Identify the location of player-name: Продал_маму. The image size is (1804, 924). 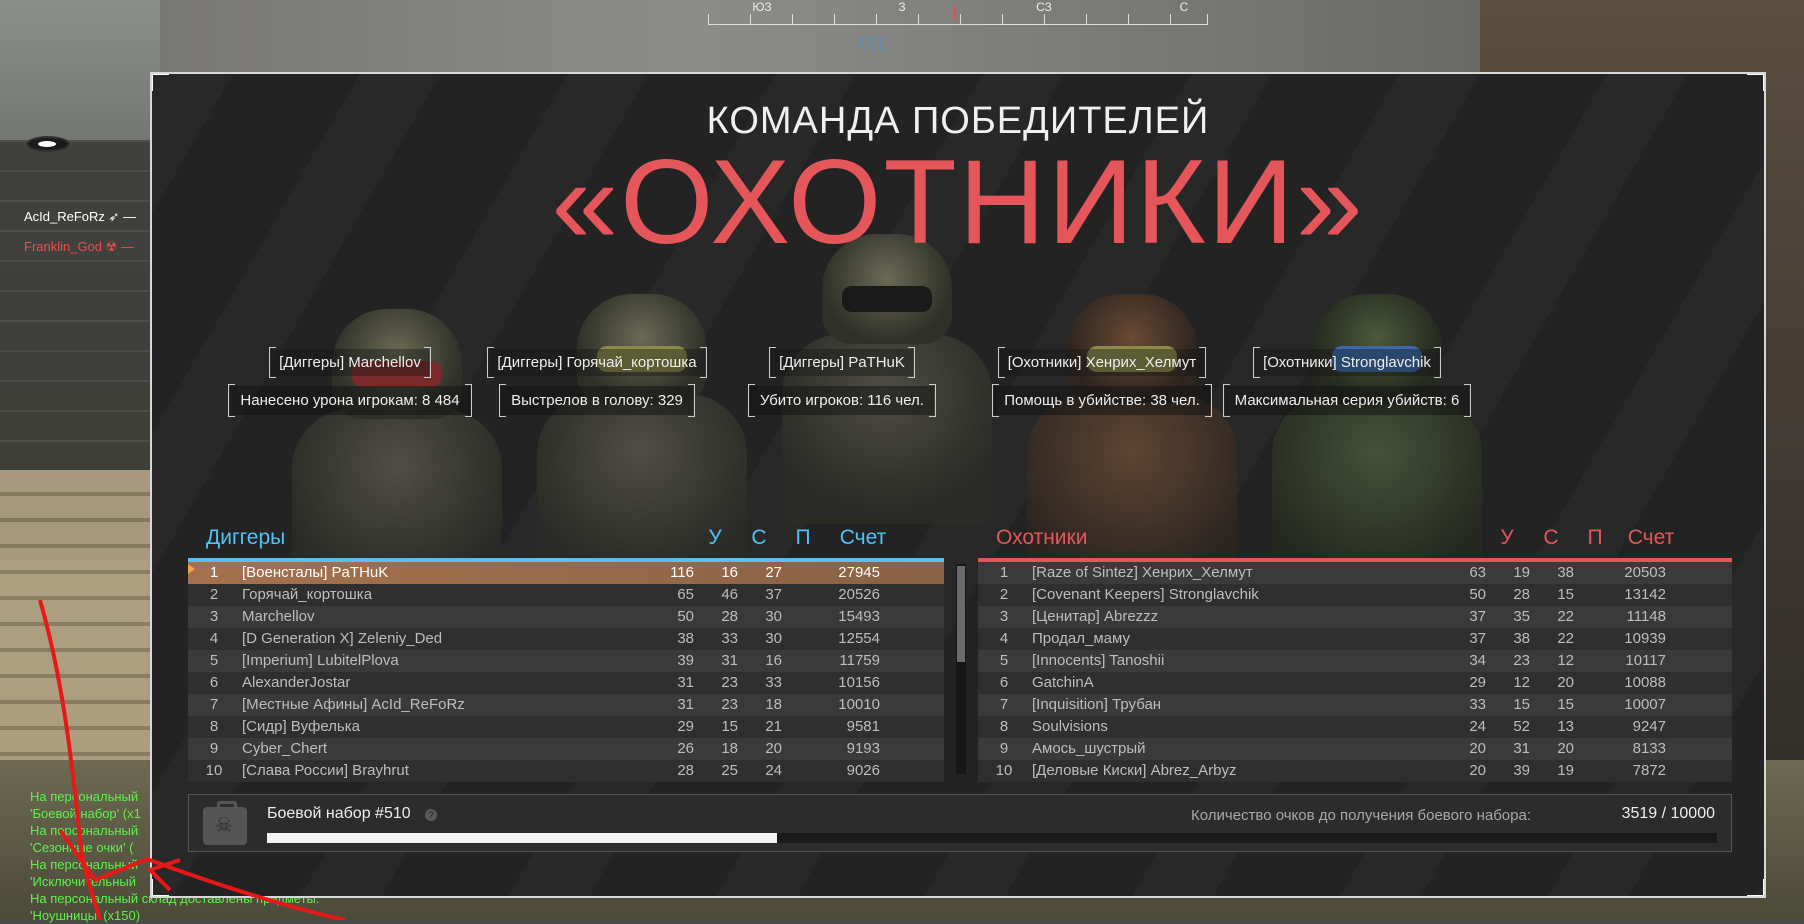
(1081, 638).